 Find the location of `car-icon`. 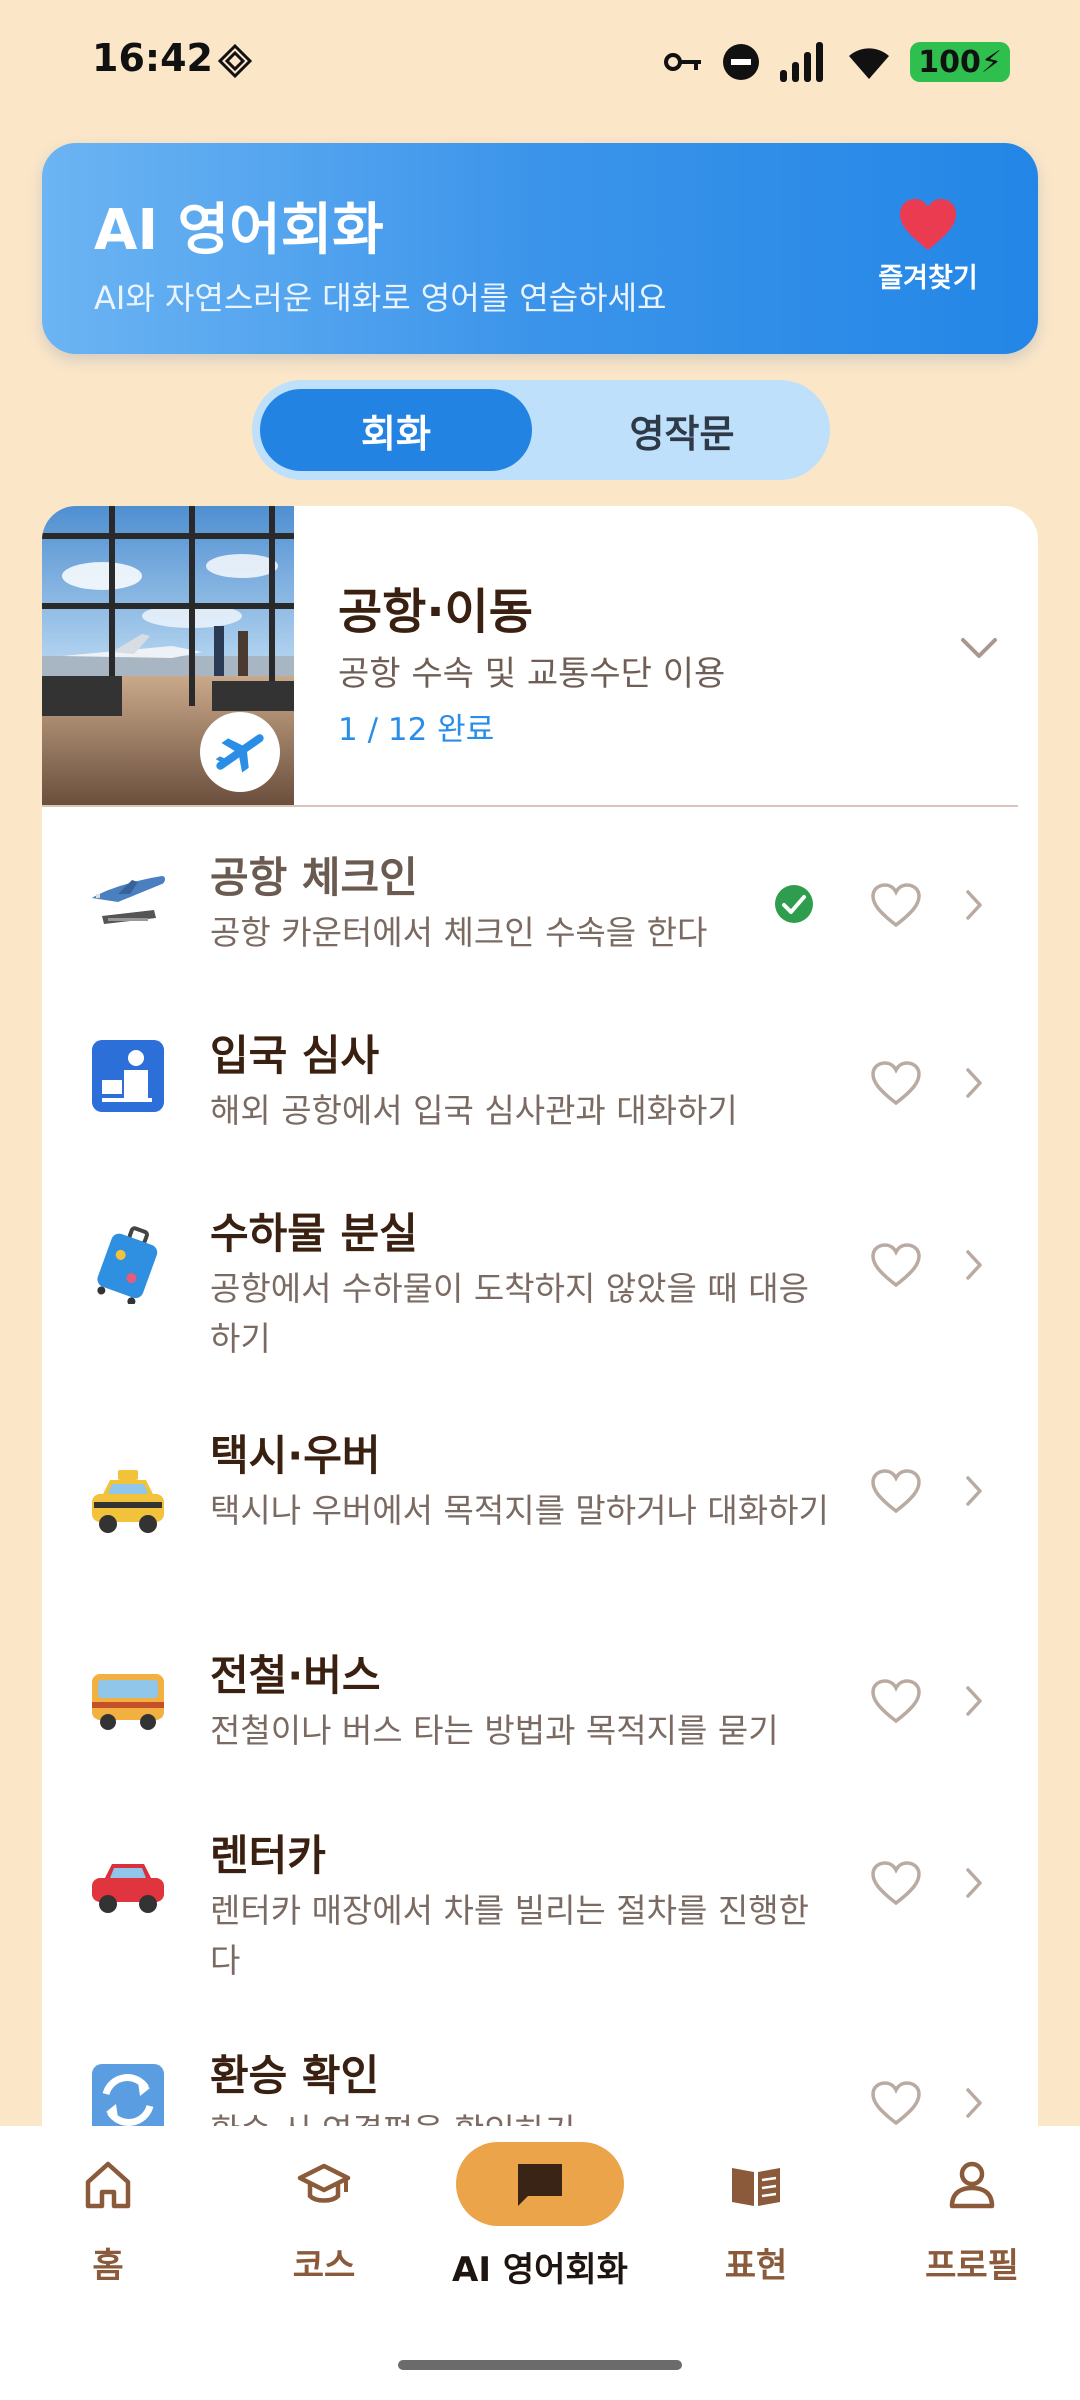

car-icon is located at coordinates (128, 1888).